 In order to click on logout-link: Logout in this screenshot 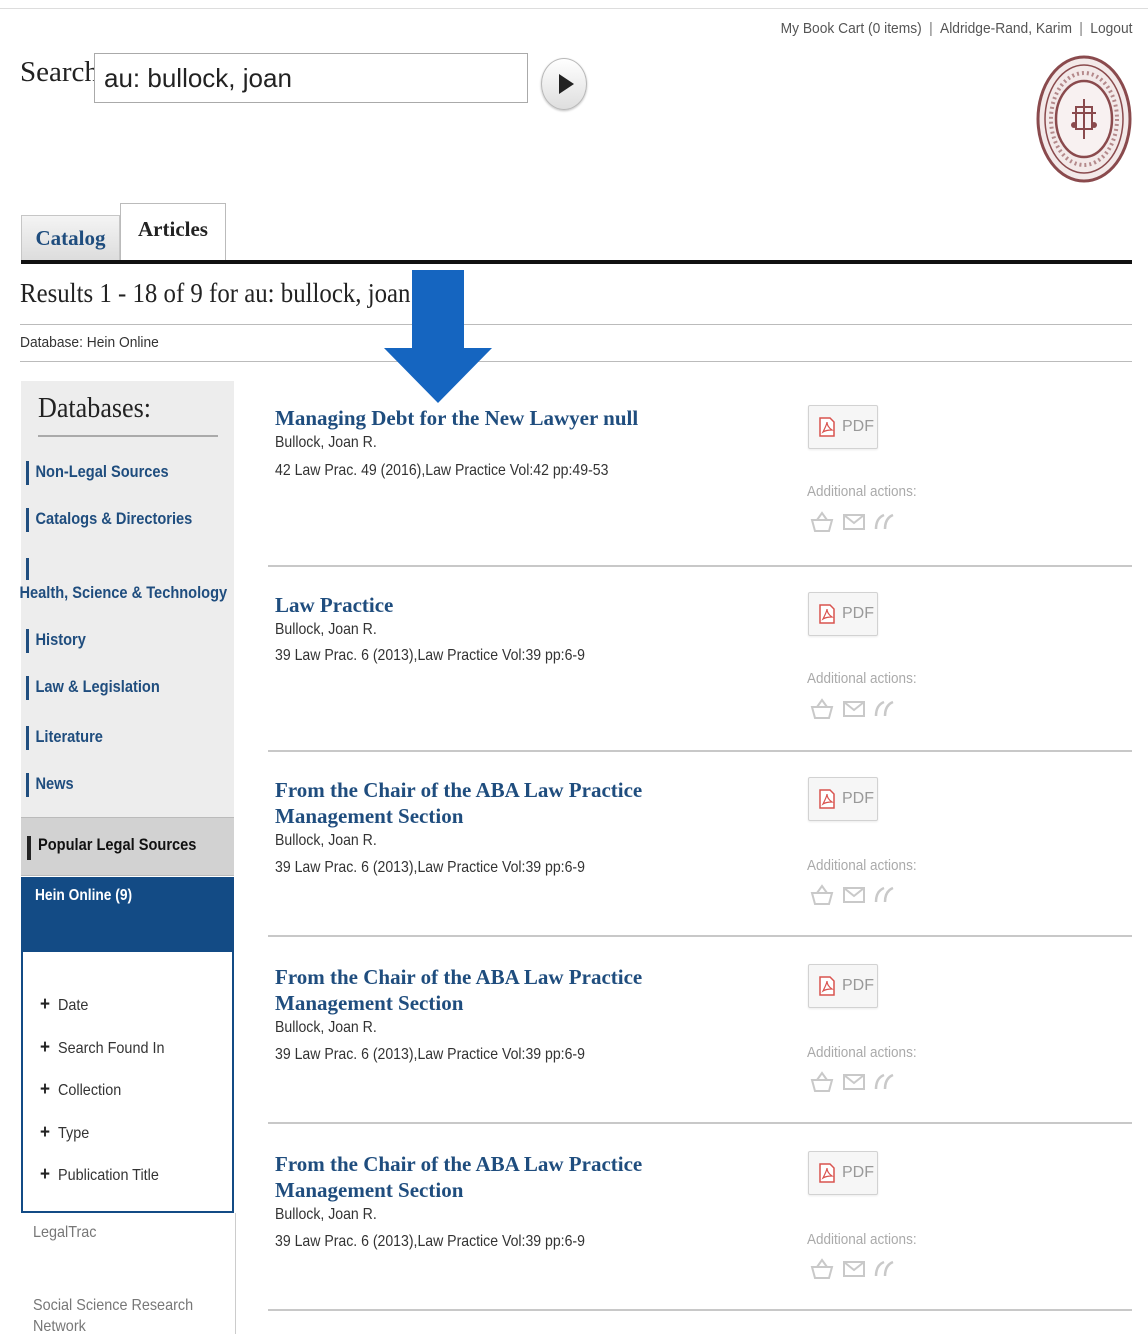, I will do `click(1111, 28)`.